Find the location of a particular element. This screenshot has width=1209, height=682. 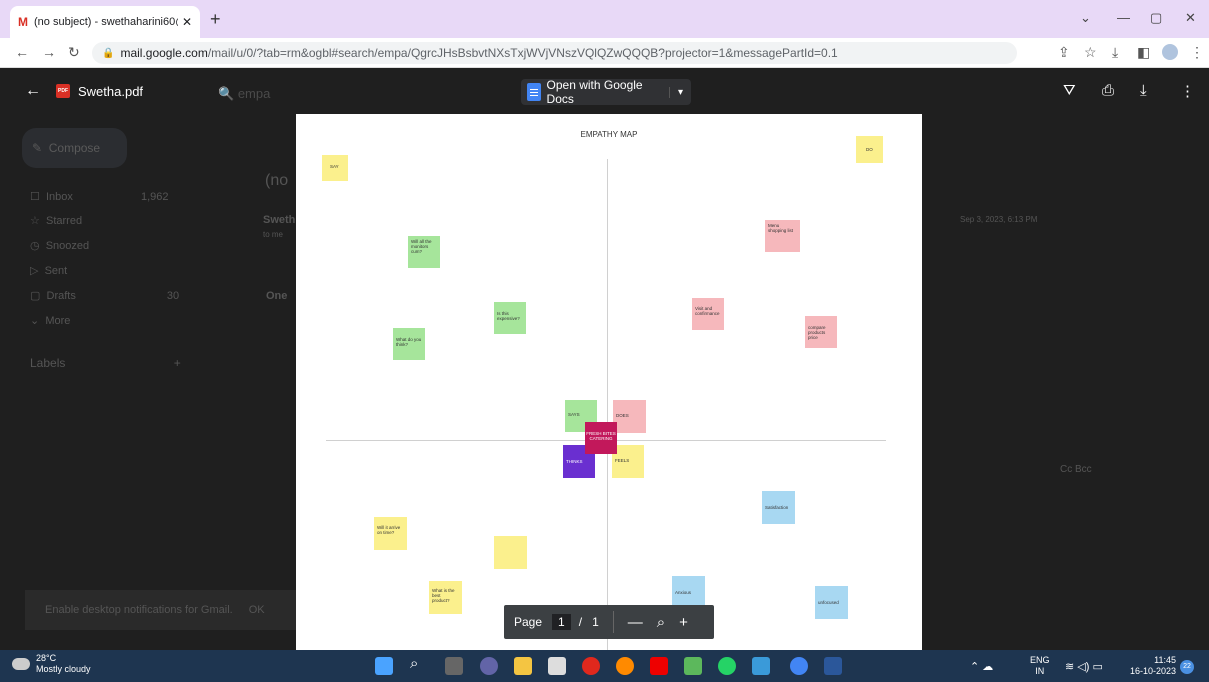

google-docs-icon is located at coordinates (534, 92).